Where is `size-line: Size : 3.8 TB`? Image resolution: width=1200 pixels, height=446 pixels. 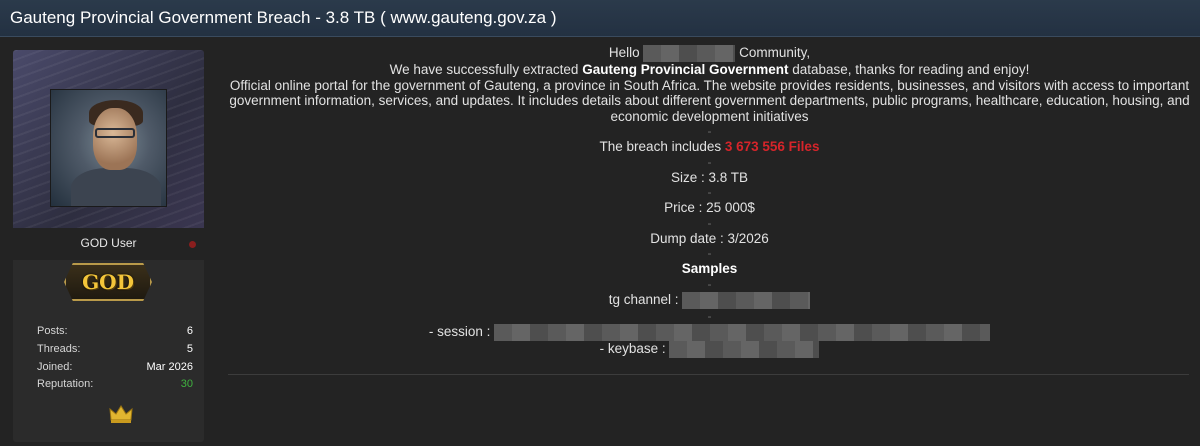 size-line: Size : 3.8 TB is located at coordinates (709, 177).